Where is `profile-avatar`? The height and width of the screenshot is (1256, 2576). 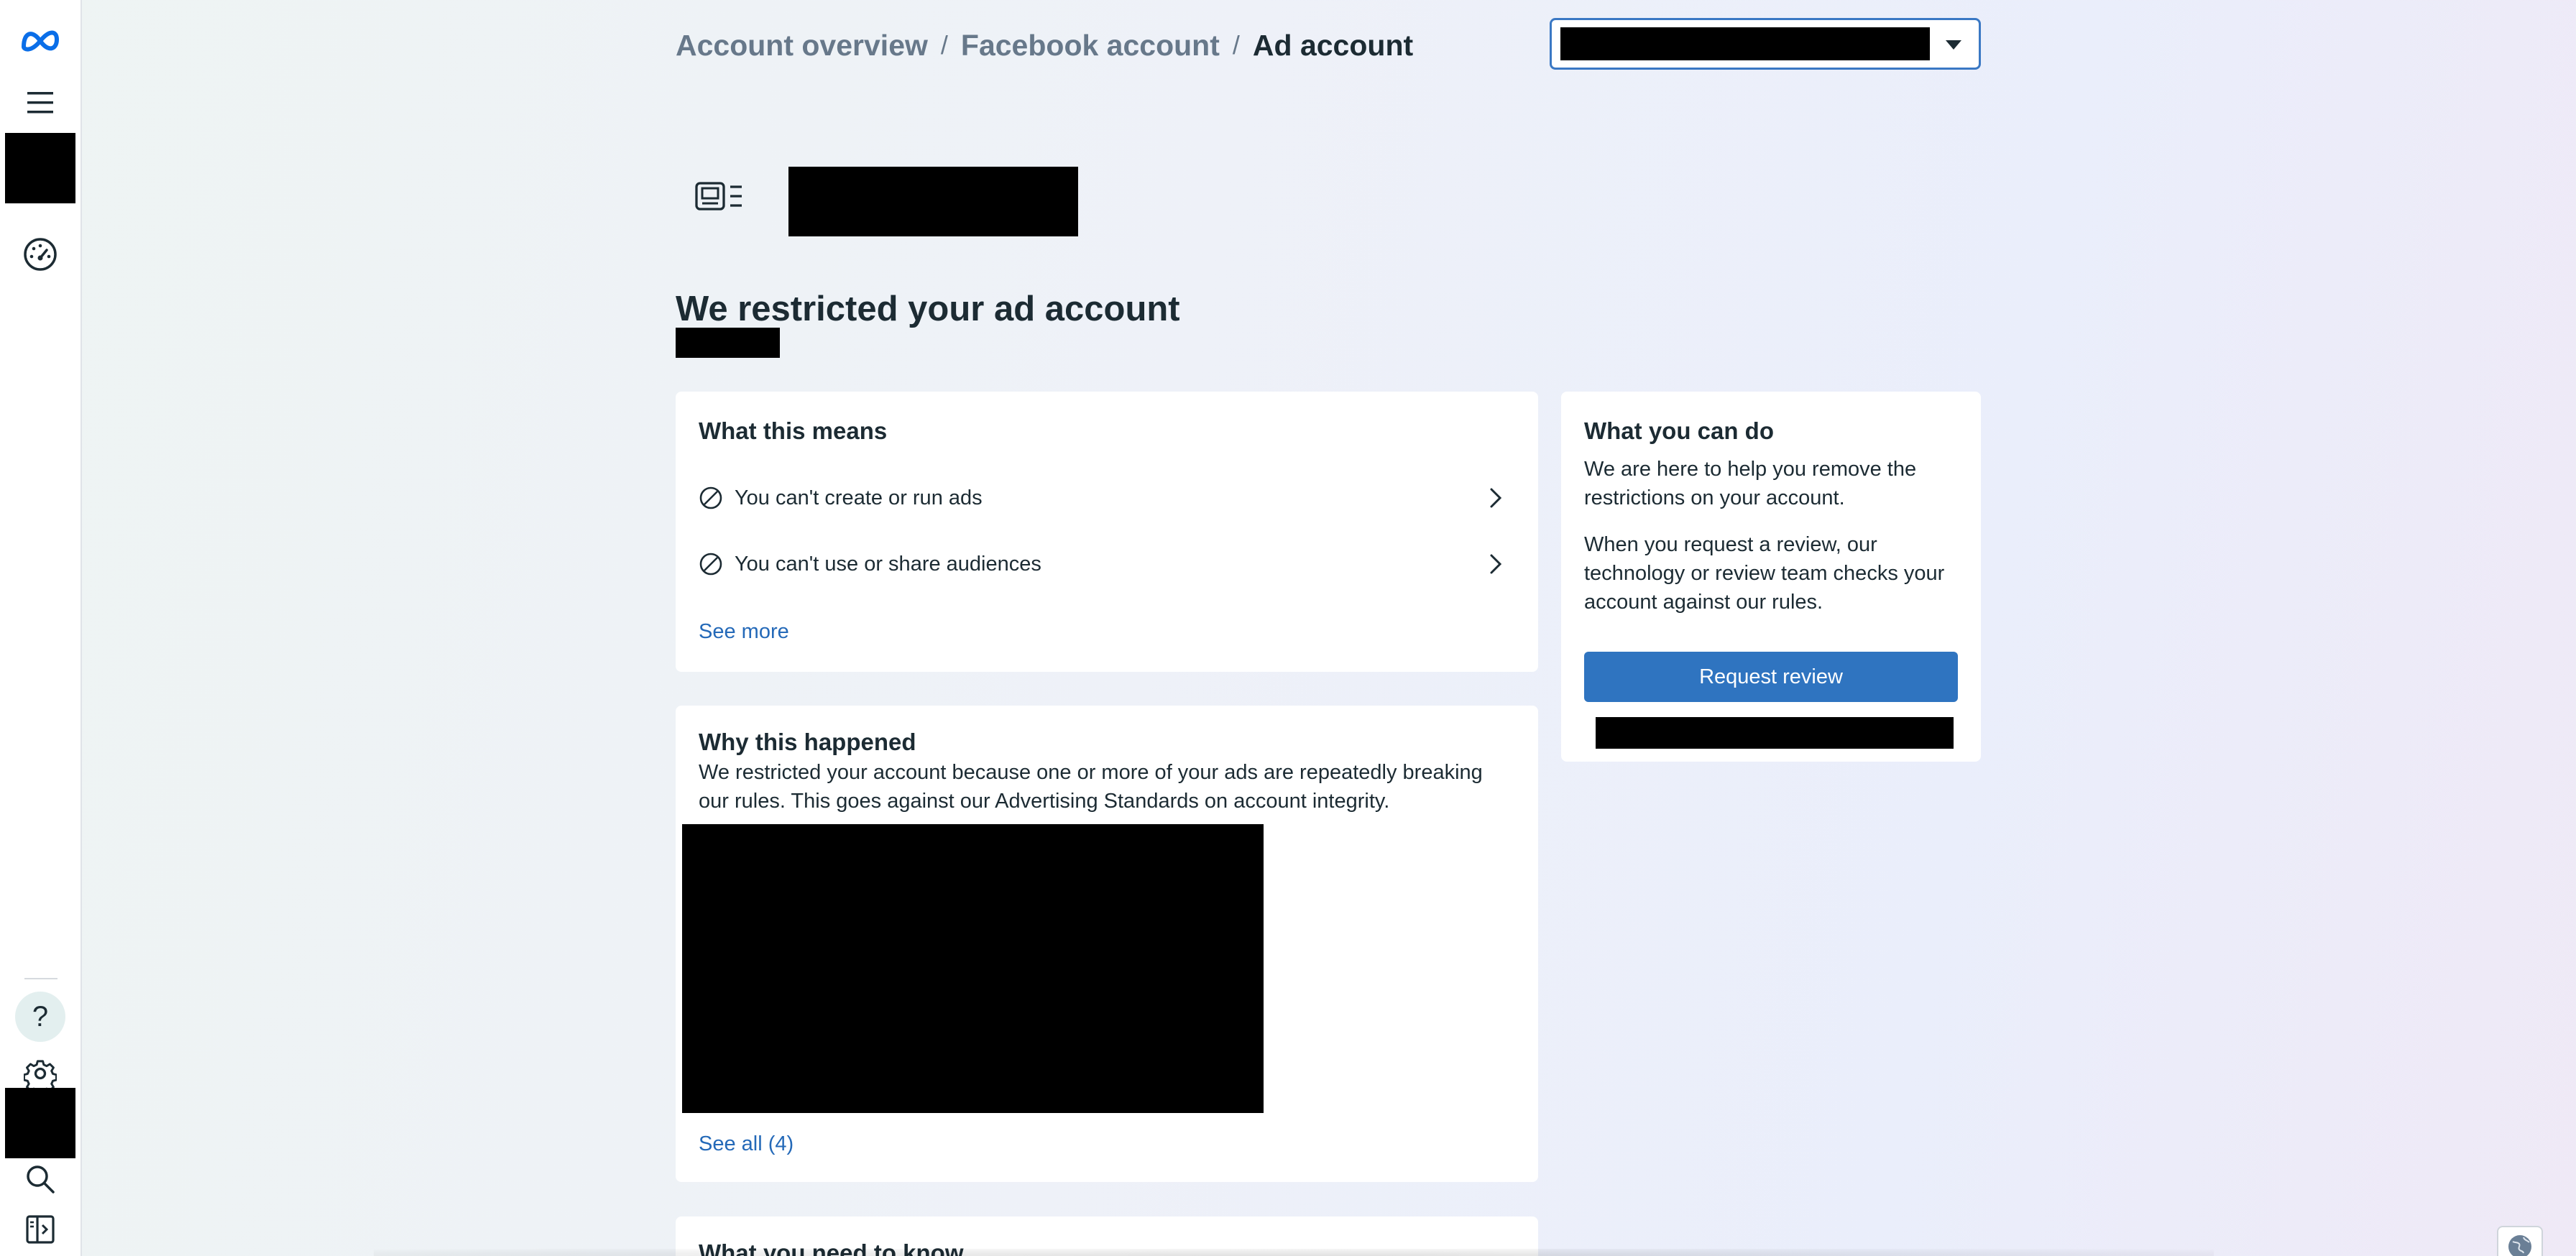 profile-avatar is located at coordinates (40, 1123).